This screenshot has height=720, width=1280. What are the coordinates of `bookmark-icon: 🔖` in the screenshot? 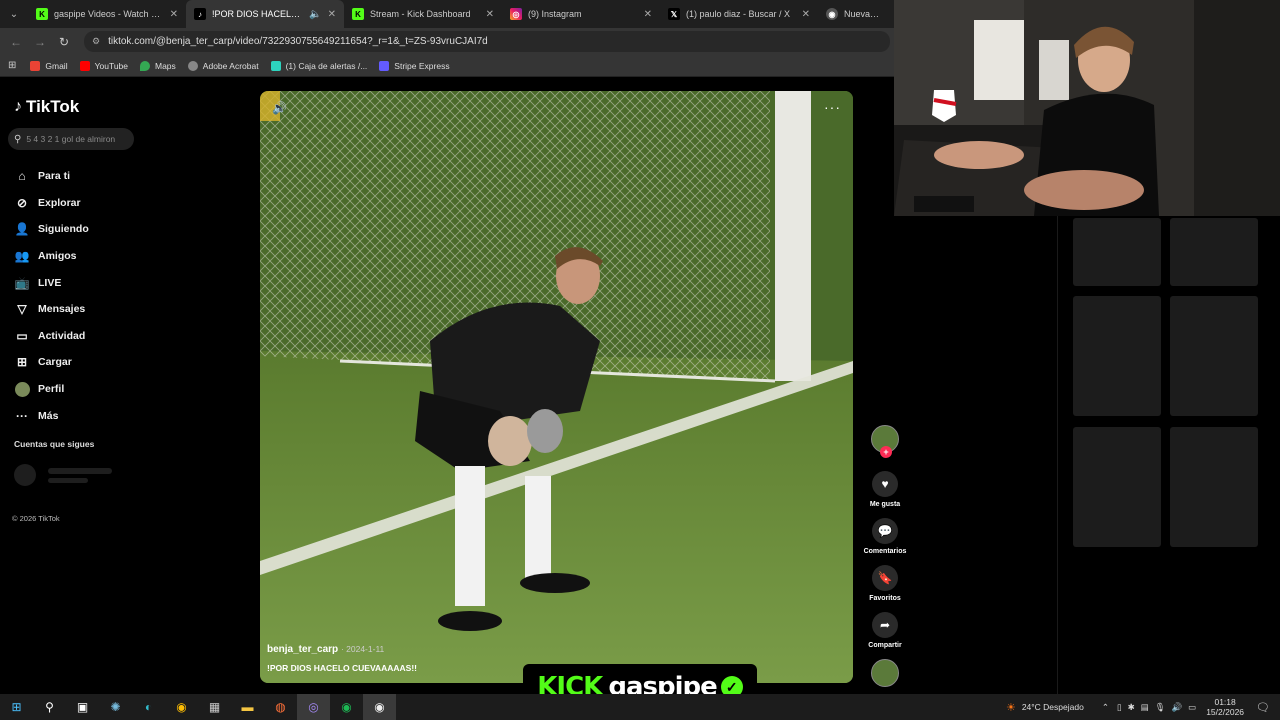 It's located at (885, 578).